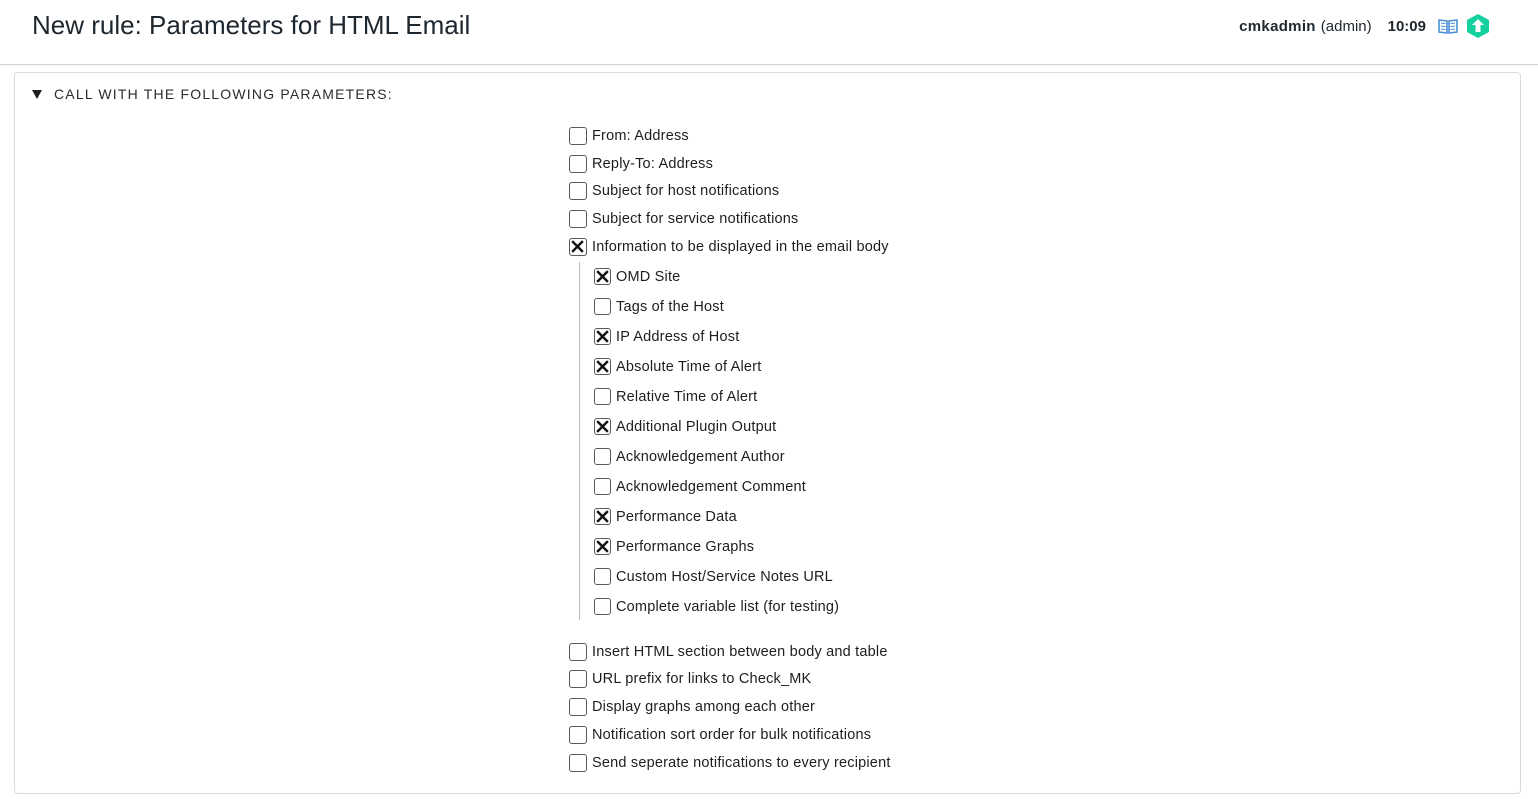 This screenshot has width=1538, height=799. I want to click on option-display-graphs-among-each-other: Display graphs among each other, so click(692, 707).